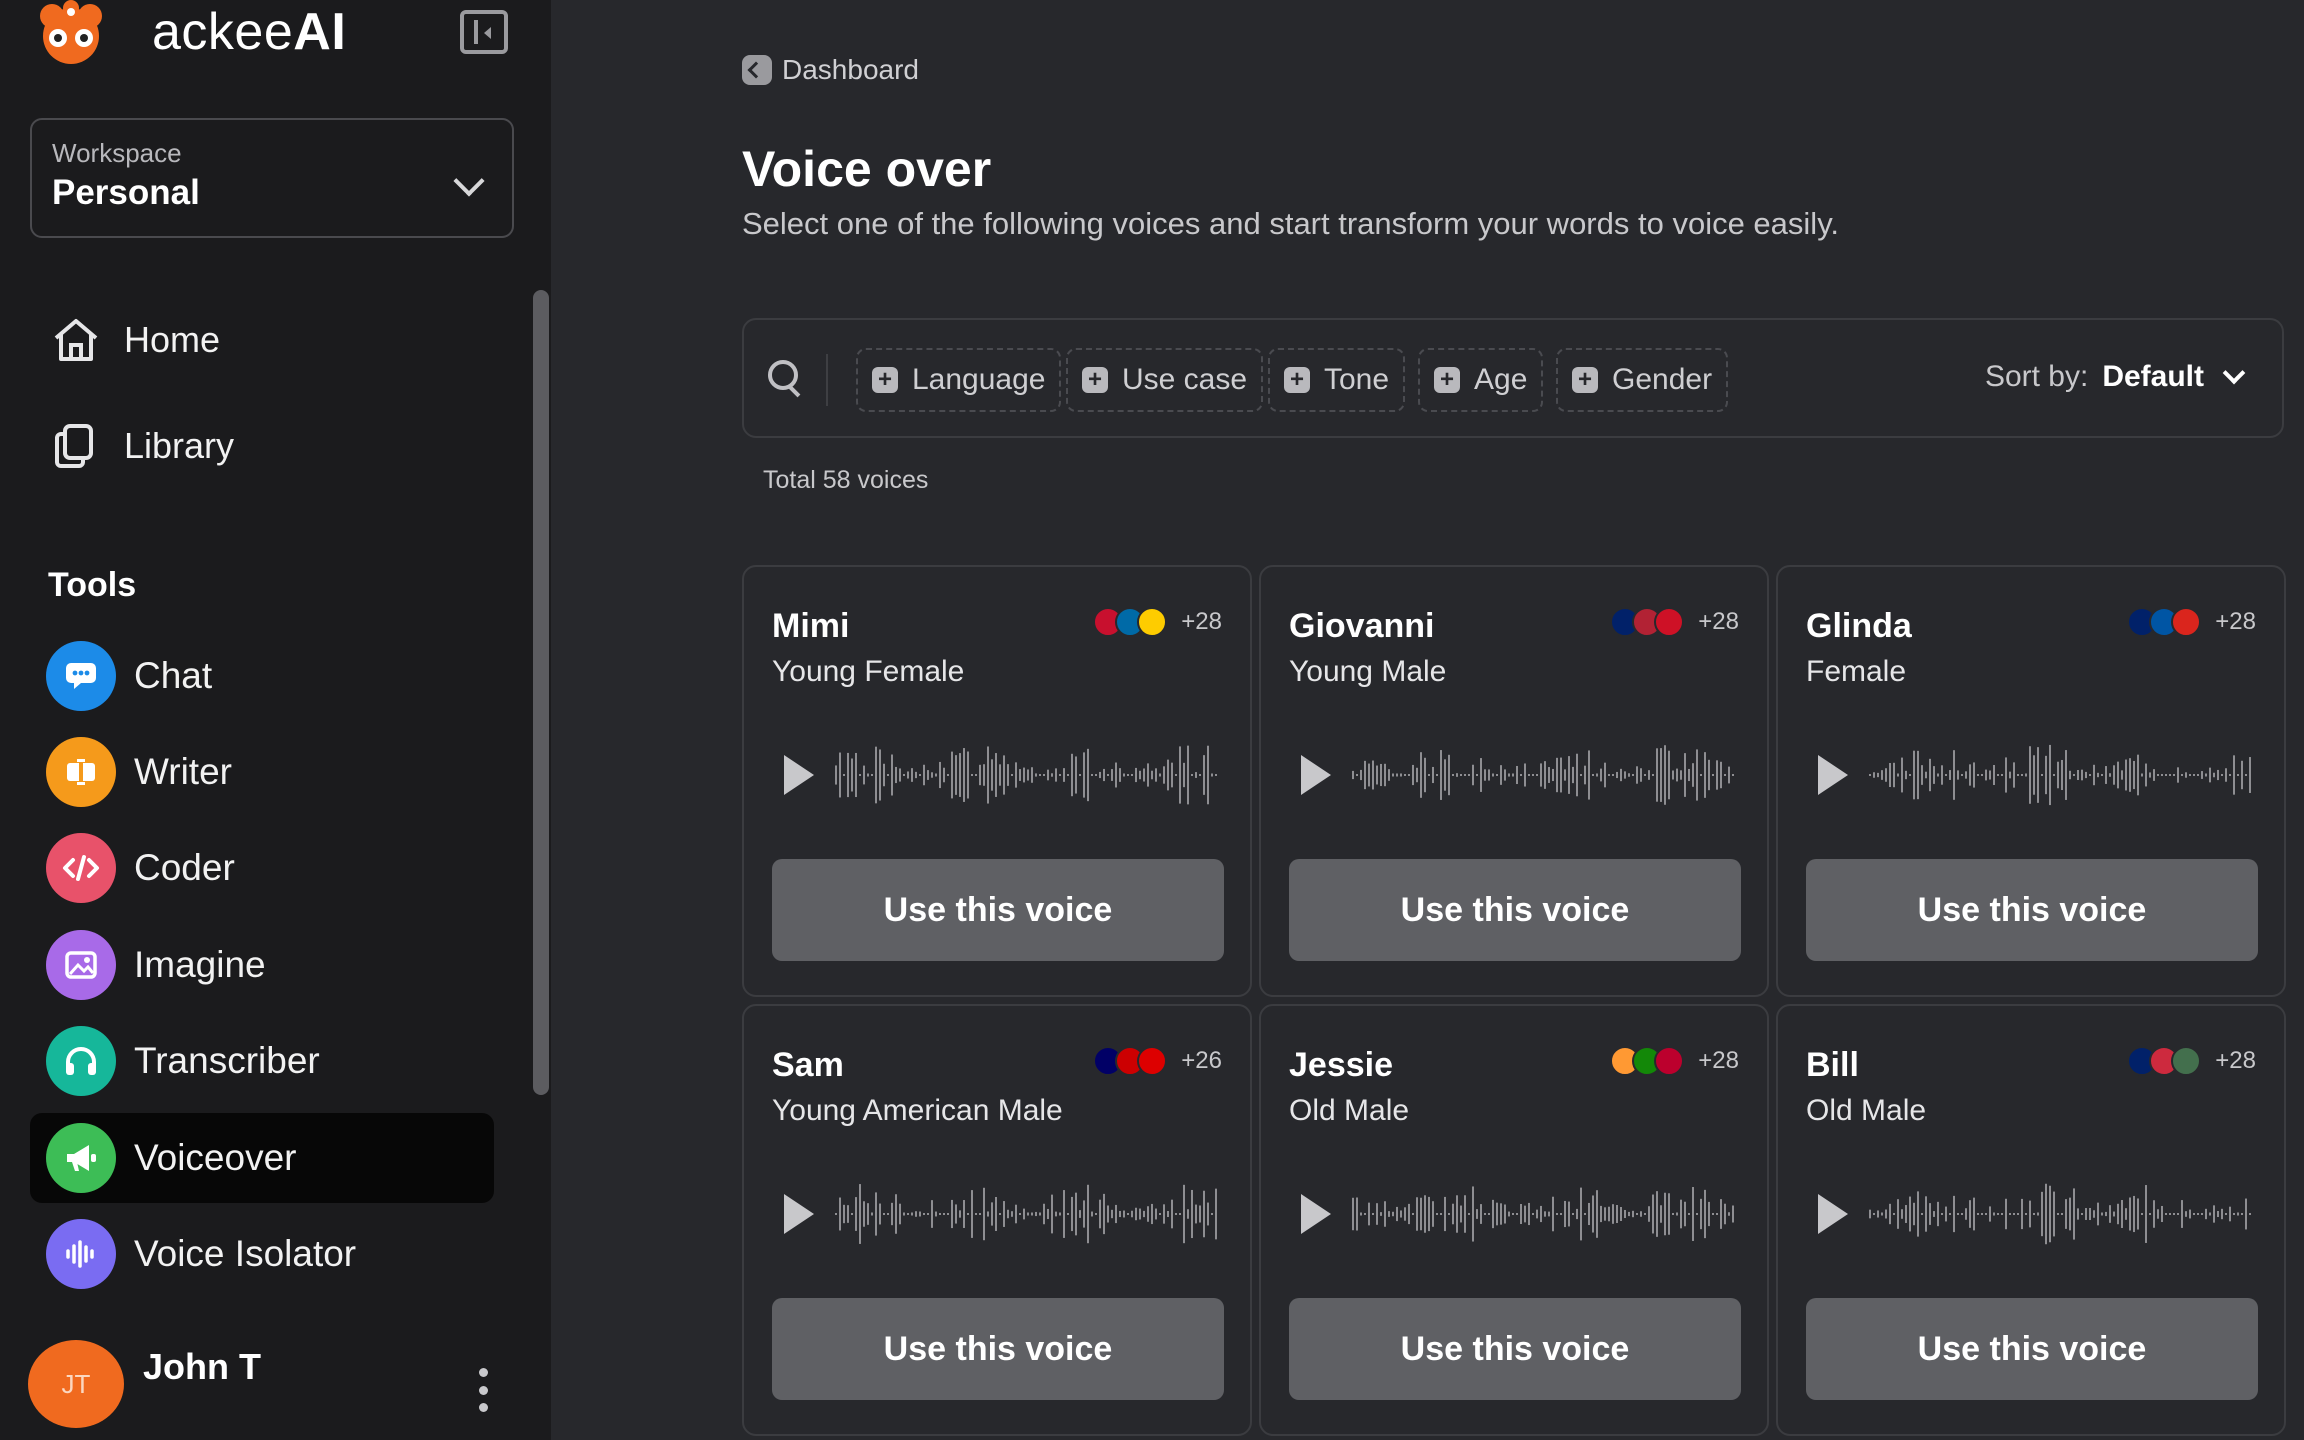 Image resolution: width=2304 pixels, height=1440 pixels. What do you see at coordinates (484, 32) in the screenshot?
I see `collapse-sidebar-icon` at bounding box center [484, 32].